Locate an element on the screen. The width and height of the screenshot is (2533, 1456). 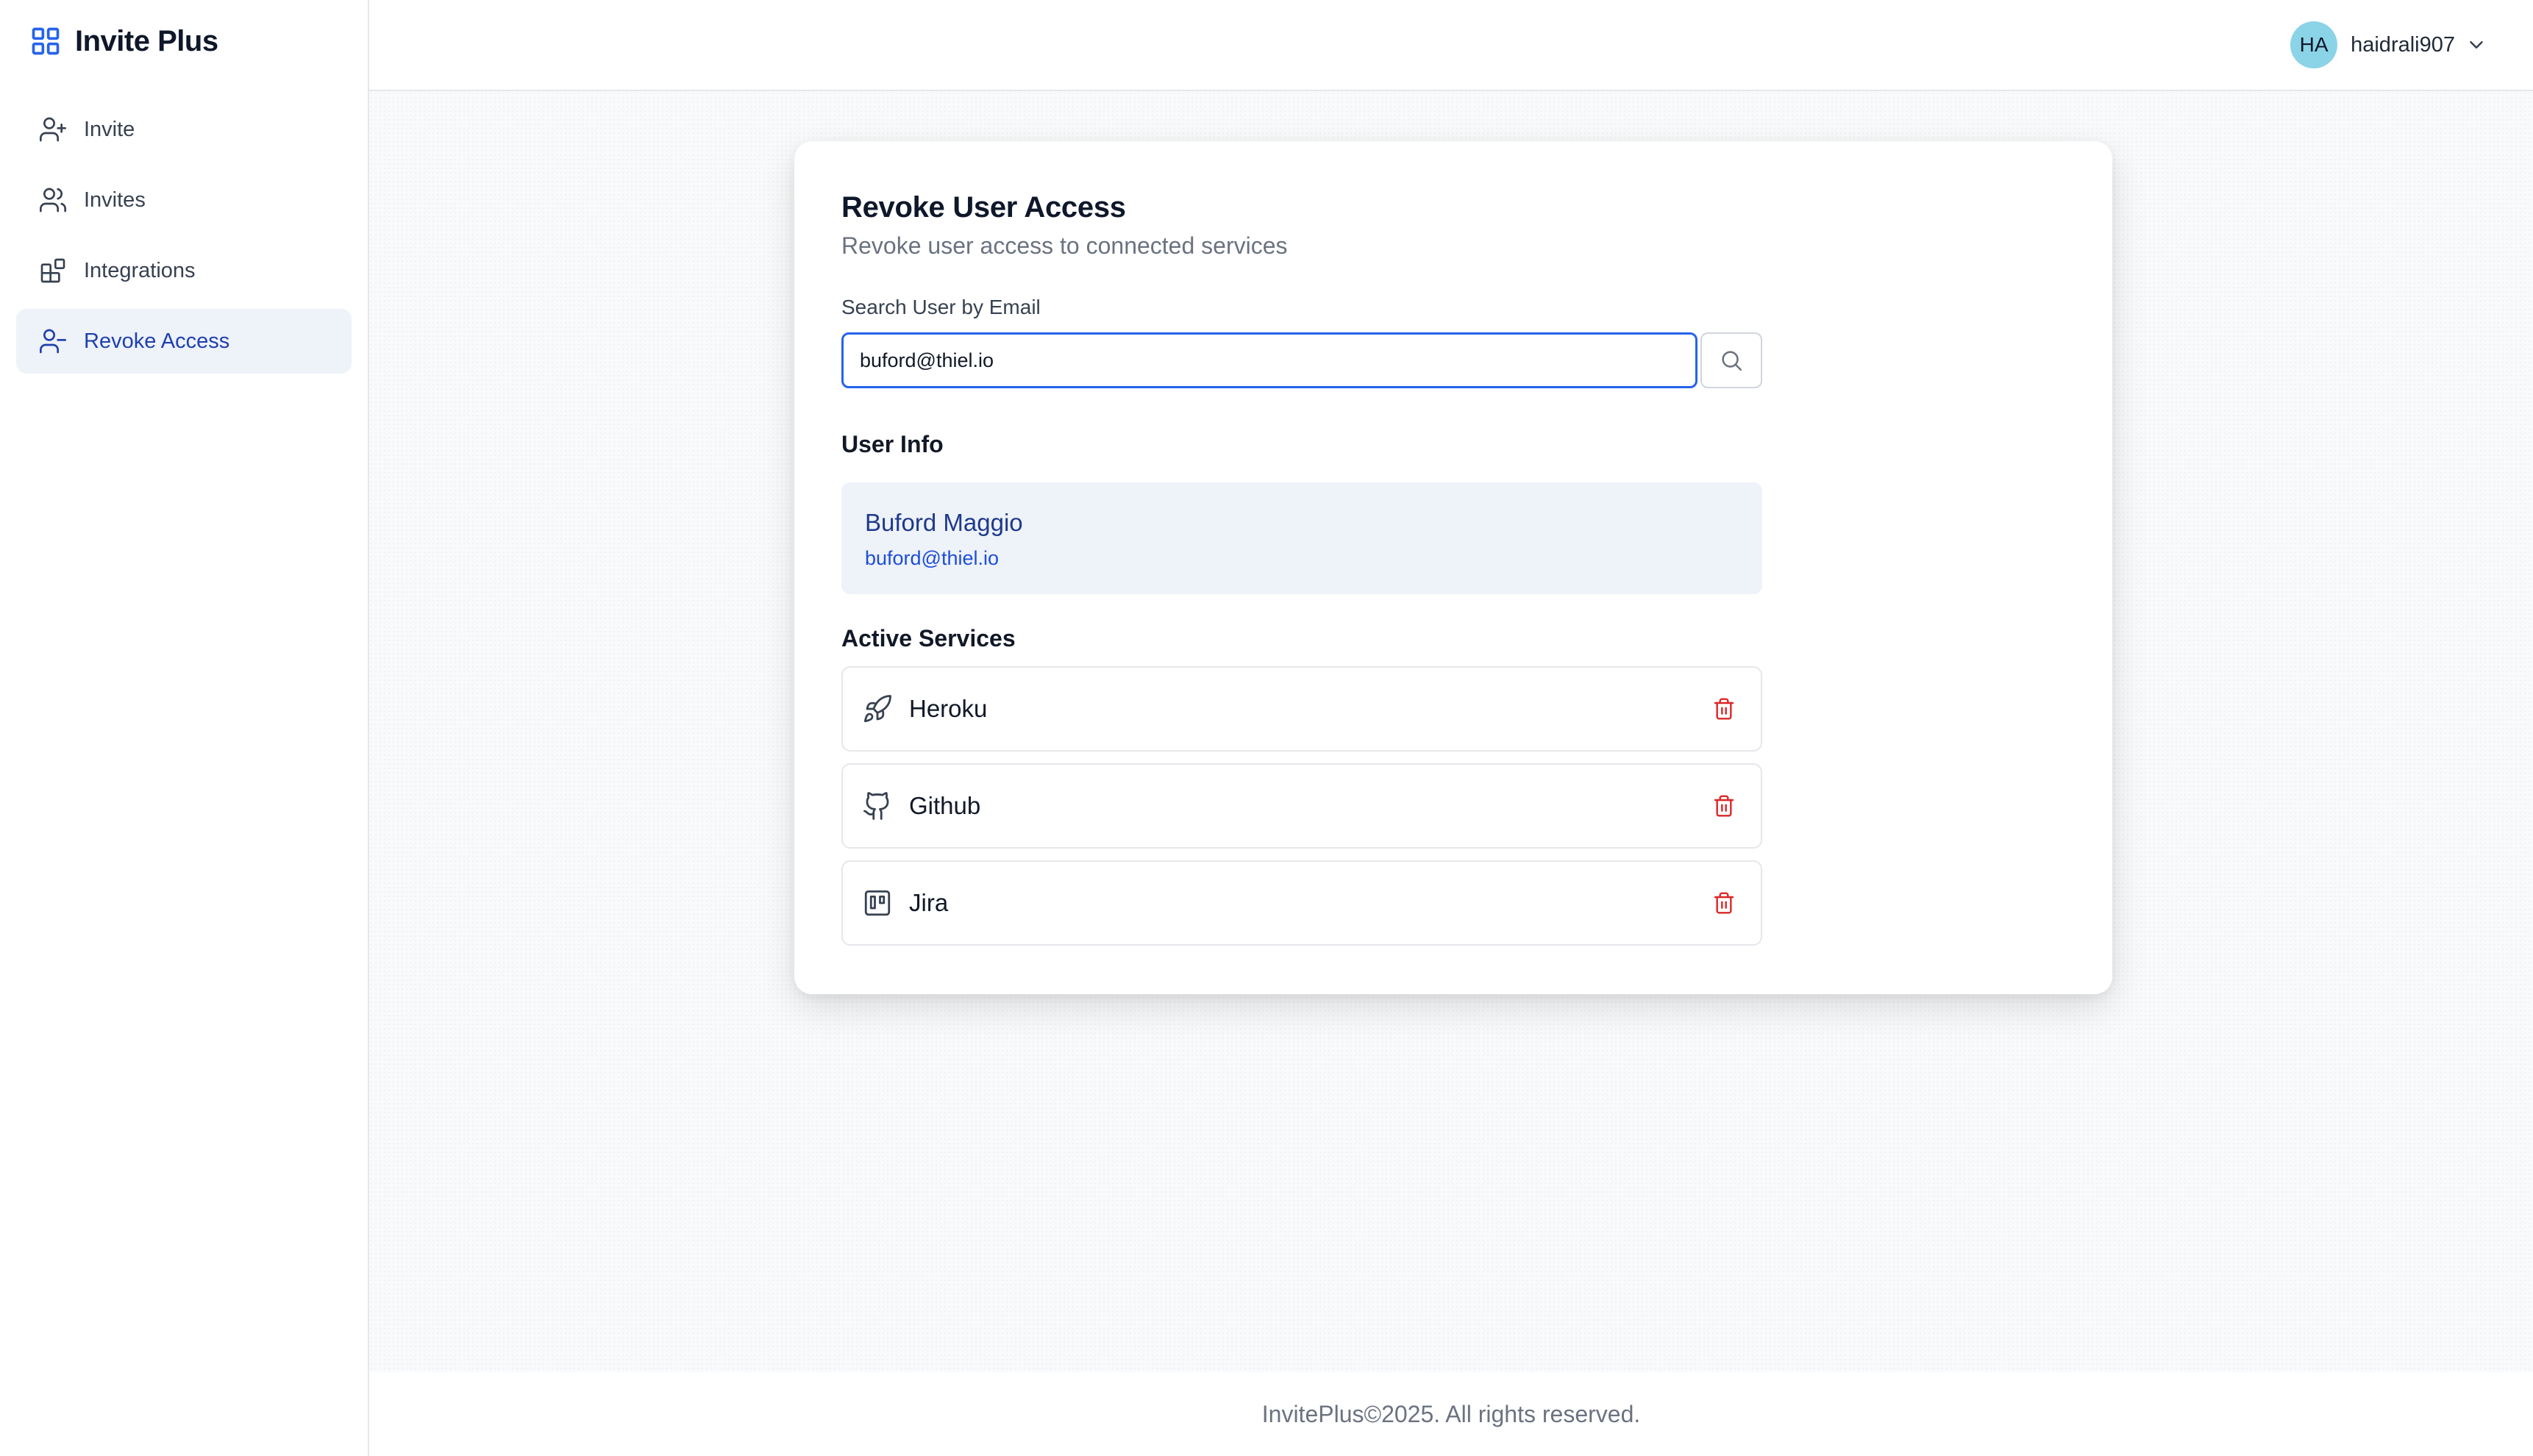
brand: Invite Plus is located at coordinates (184, 41).